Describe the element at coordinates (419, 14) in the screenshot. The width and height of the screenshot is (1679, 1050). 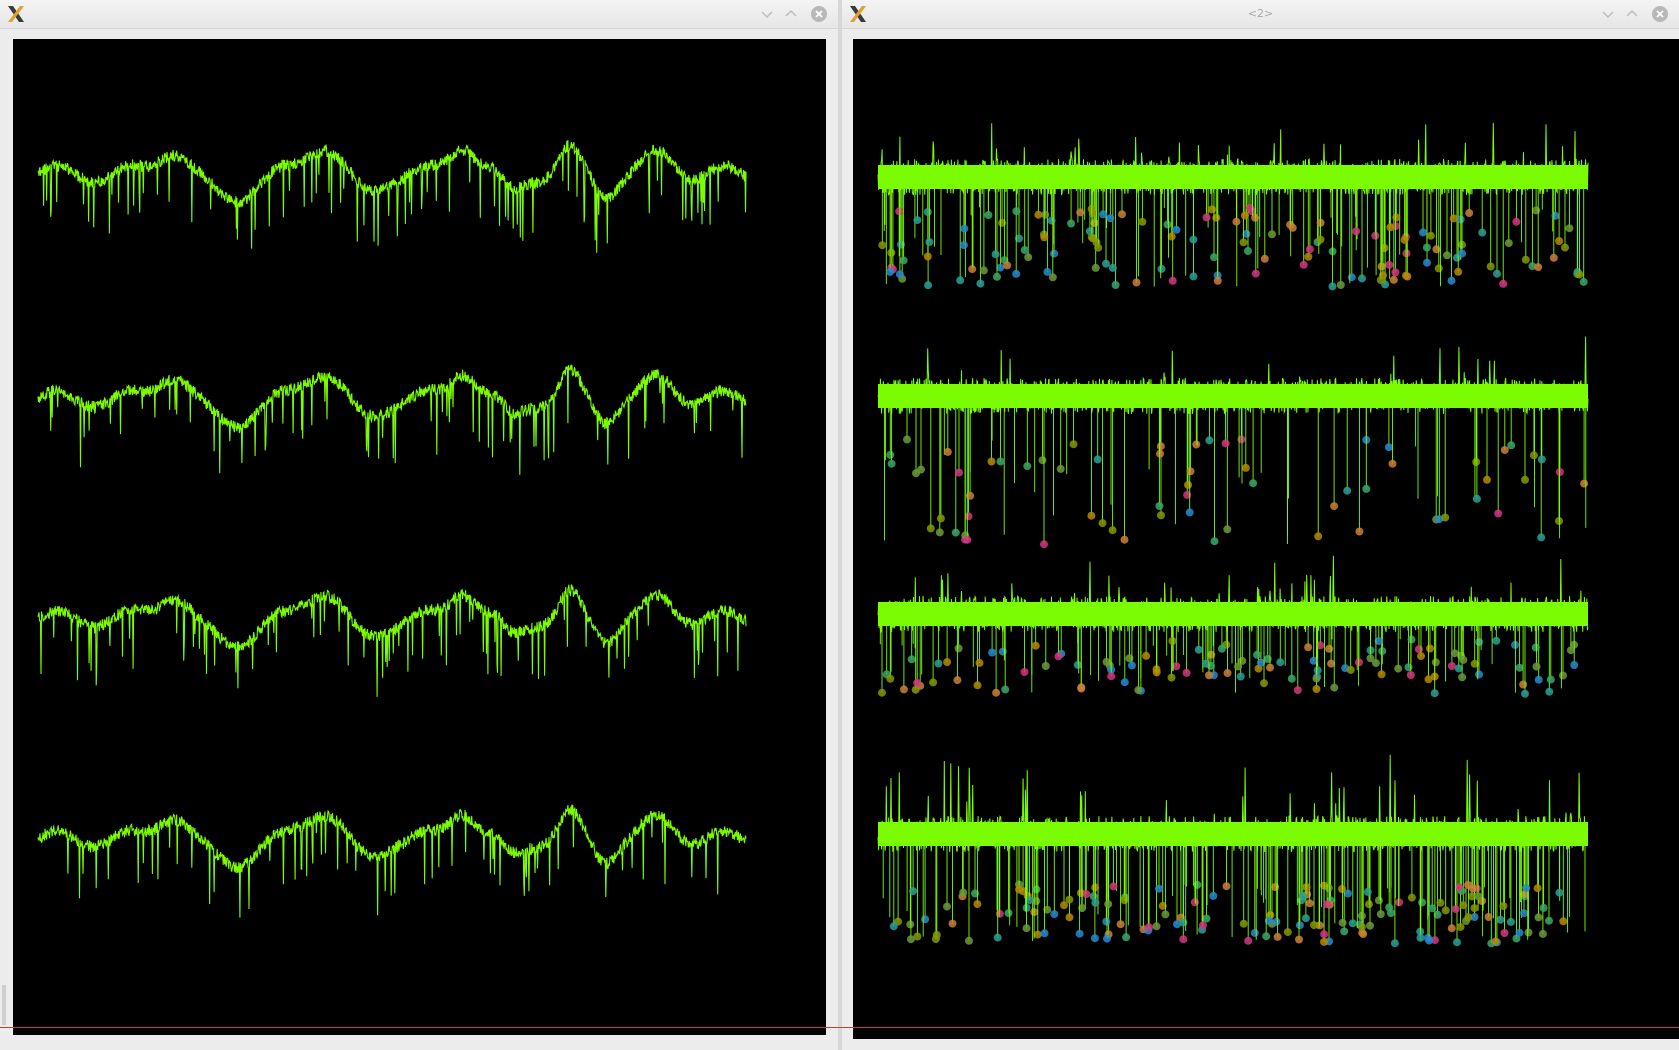
I see `left-titlebar` at that location.